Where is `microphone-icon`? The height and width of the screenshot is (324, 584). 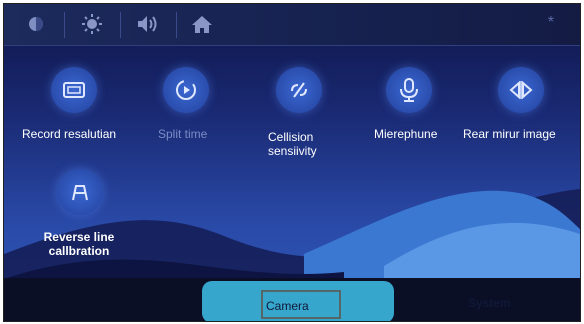 microphone-icon is located at coordinates (409, 90).